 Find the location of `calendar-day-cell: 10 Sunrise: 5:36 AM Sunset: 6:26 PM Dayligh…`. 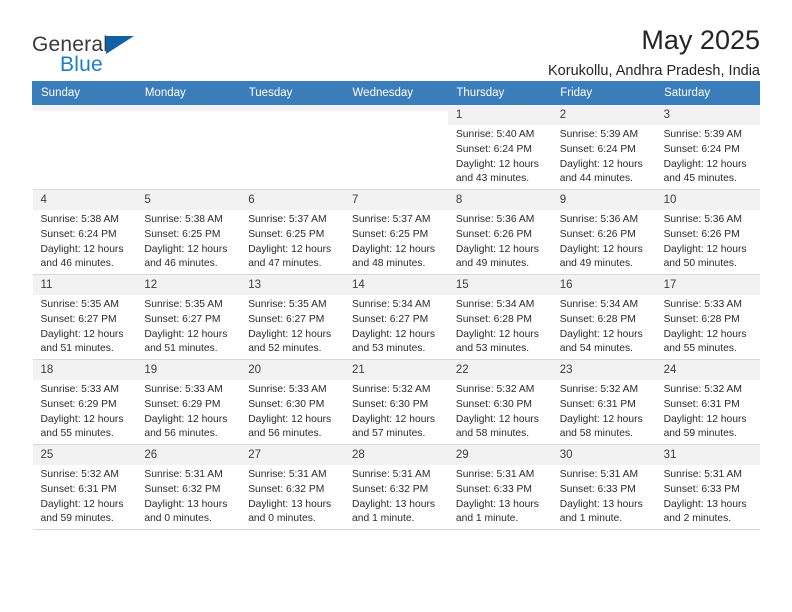

calendar-day-cell: 10 Sunrise: 5:36 AM Sunset: 6:26 PM Dayligh… is located at coordinates (707, 232).